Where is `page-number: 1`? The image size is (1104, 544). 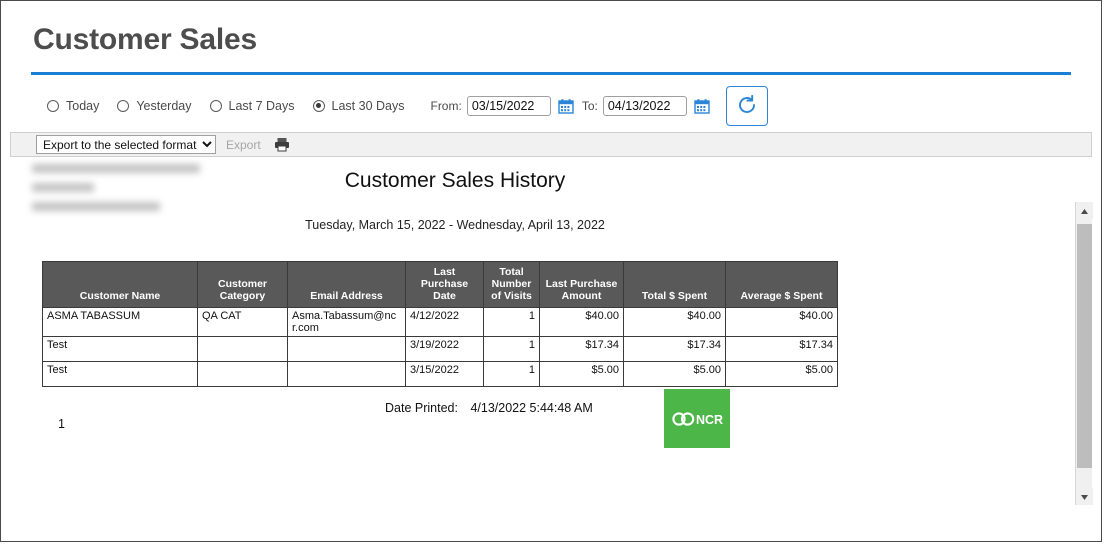
page-number: 1 is located at coordinates (61, 424).